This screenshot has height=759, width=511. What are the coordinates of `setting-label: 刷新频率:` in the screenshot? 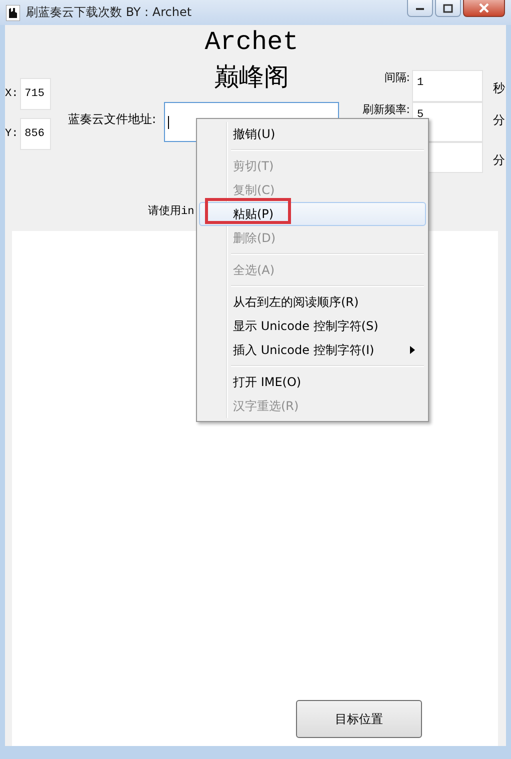 It's located at (386, 109).